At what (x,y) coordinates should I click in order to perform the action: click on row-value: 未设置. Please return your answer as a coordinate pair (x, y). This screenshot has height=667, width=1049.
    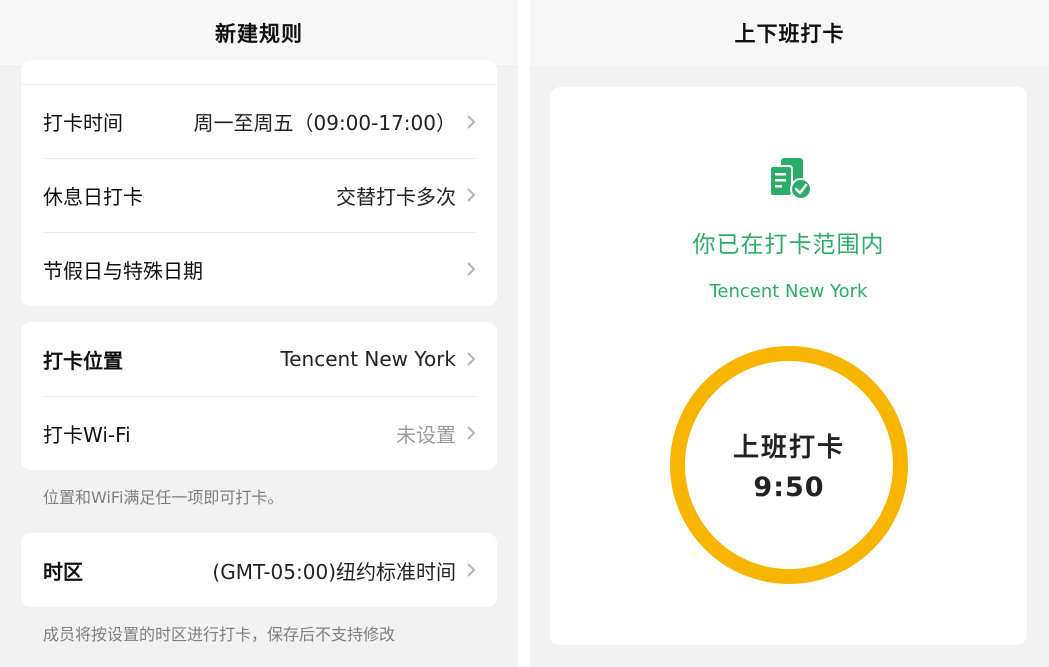
    Looking at the image, I should click on (426, 434).